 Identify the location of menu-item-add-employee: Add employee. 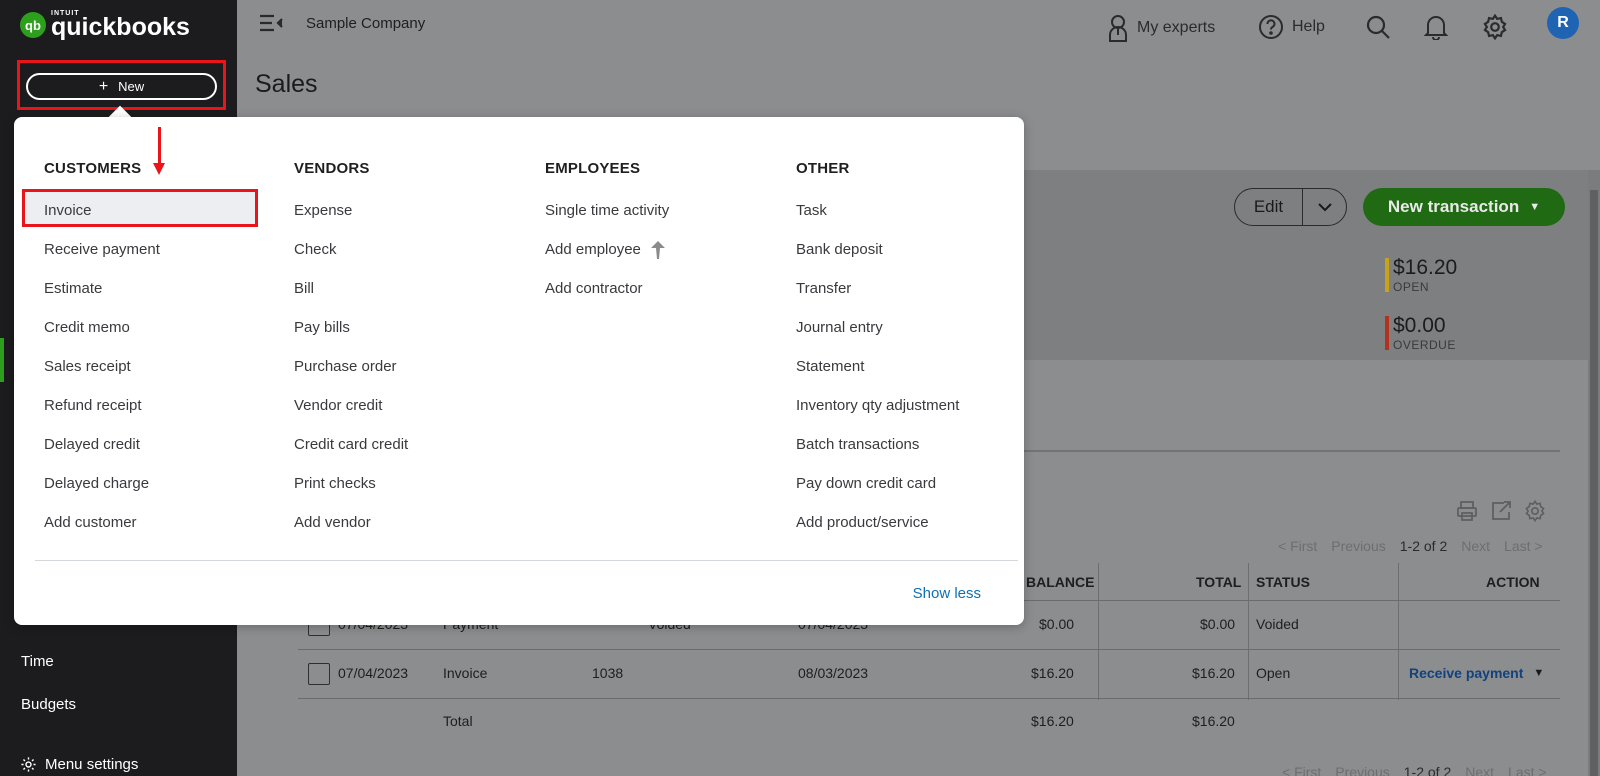
(605, 250).